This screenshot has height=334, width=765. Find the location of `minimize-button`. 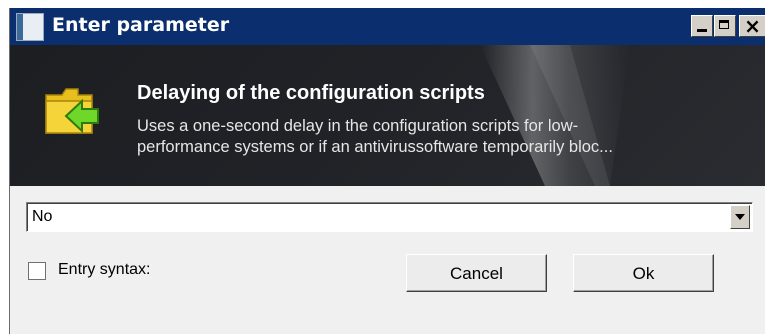

minimize-button is located at coordinates (702, 26).